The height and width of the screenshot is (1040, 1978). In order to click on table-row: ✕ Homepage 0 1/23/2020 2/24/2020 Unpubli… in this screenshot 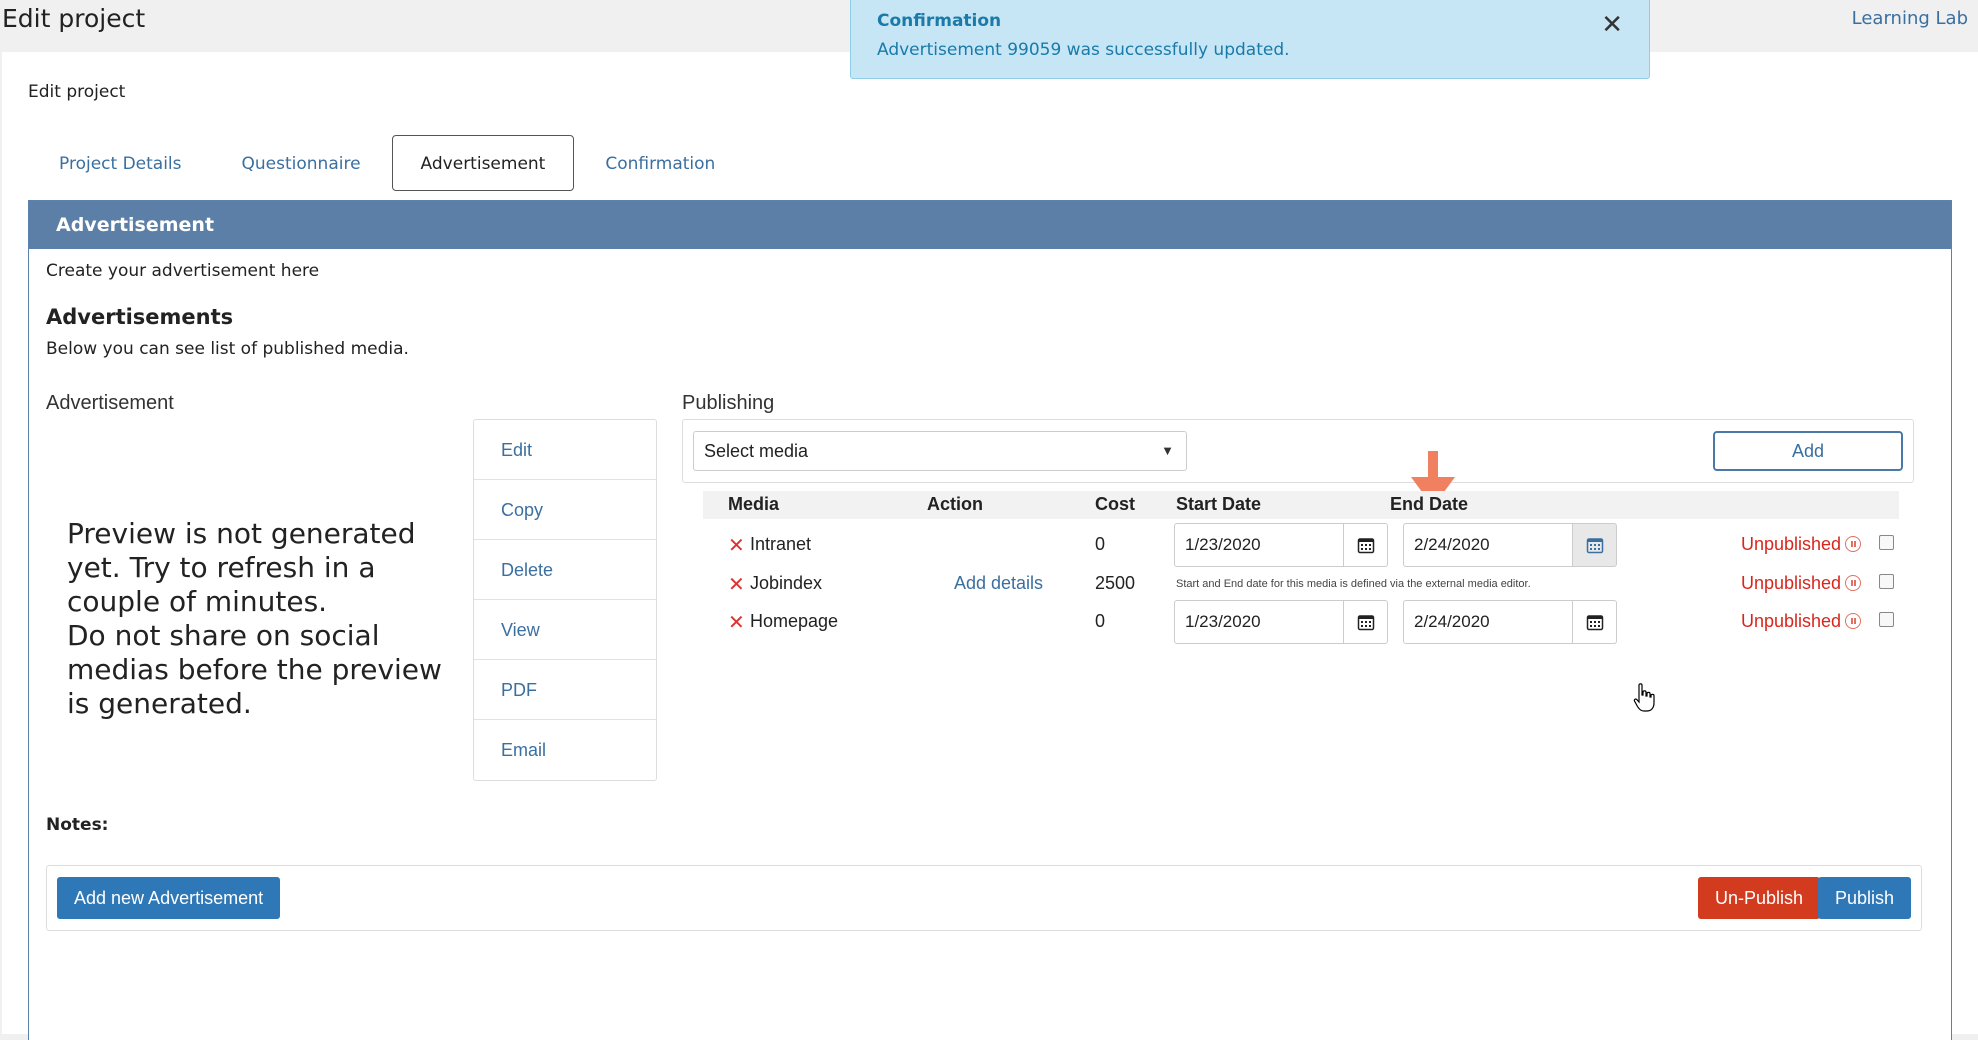, I will do `click(1301, 622)`.